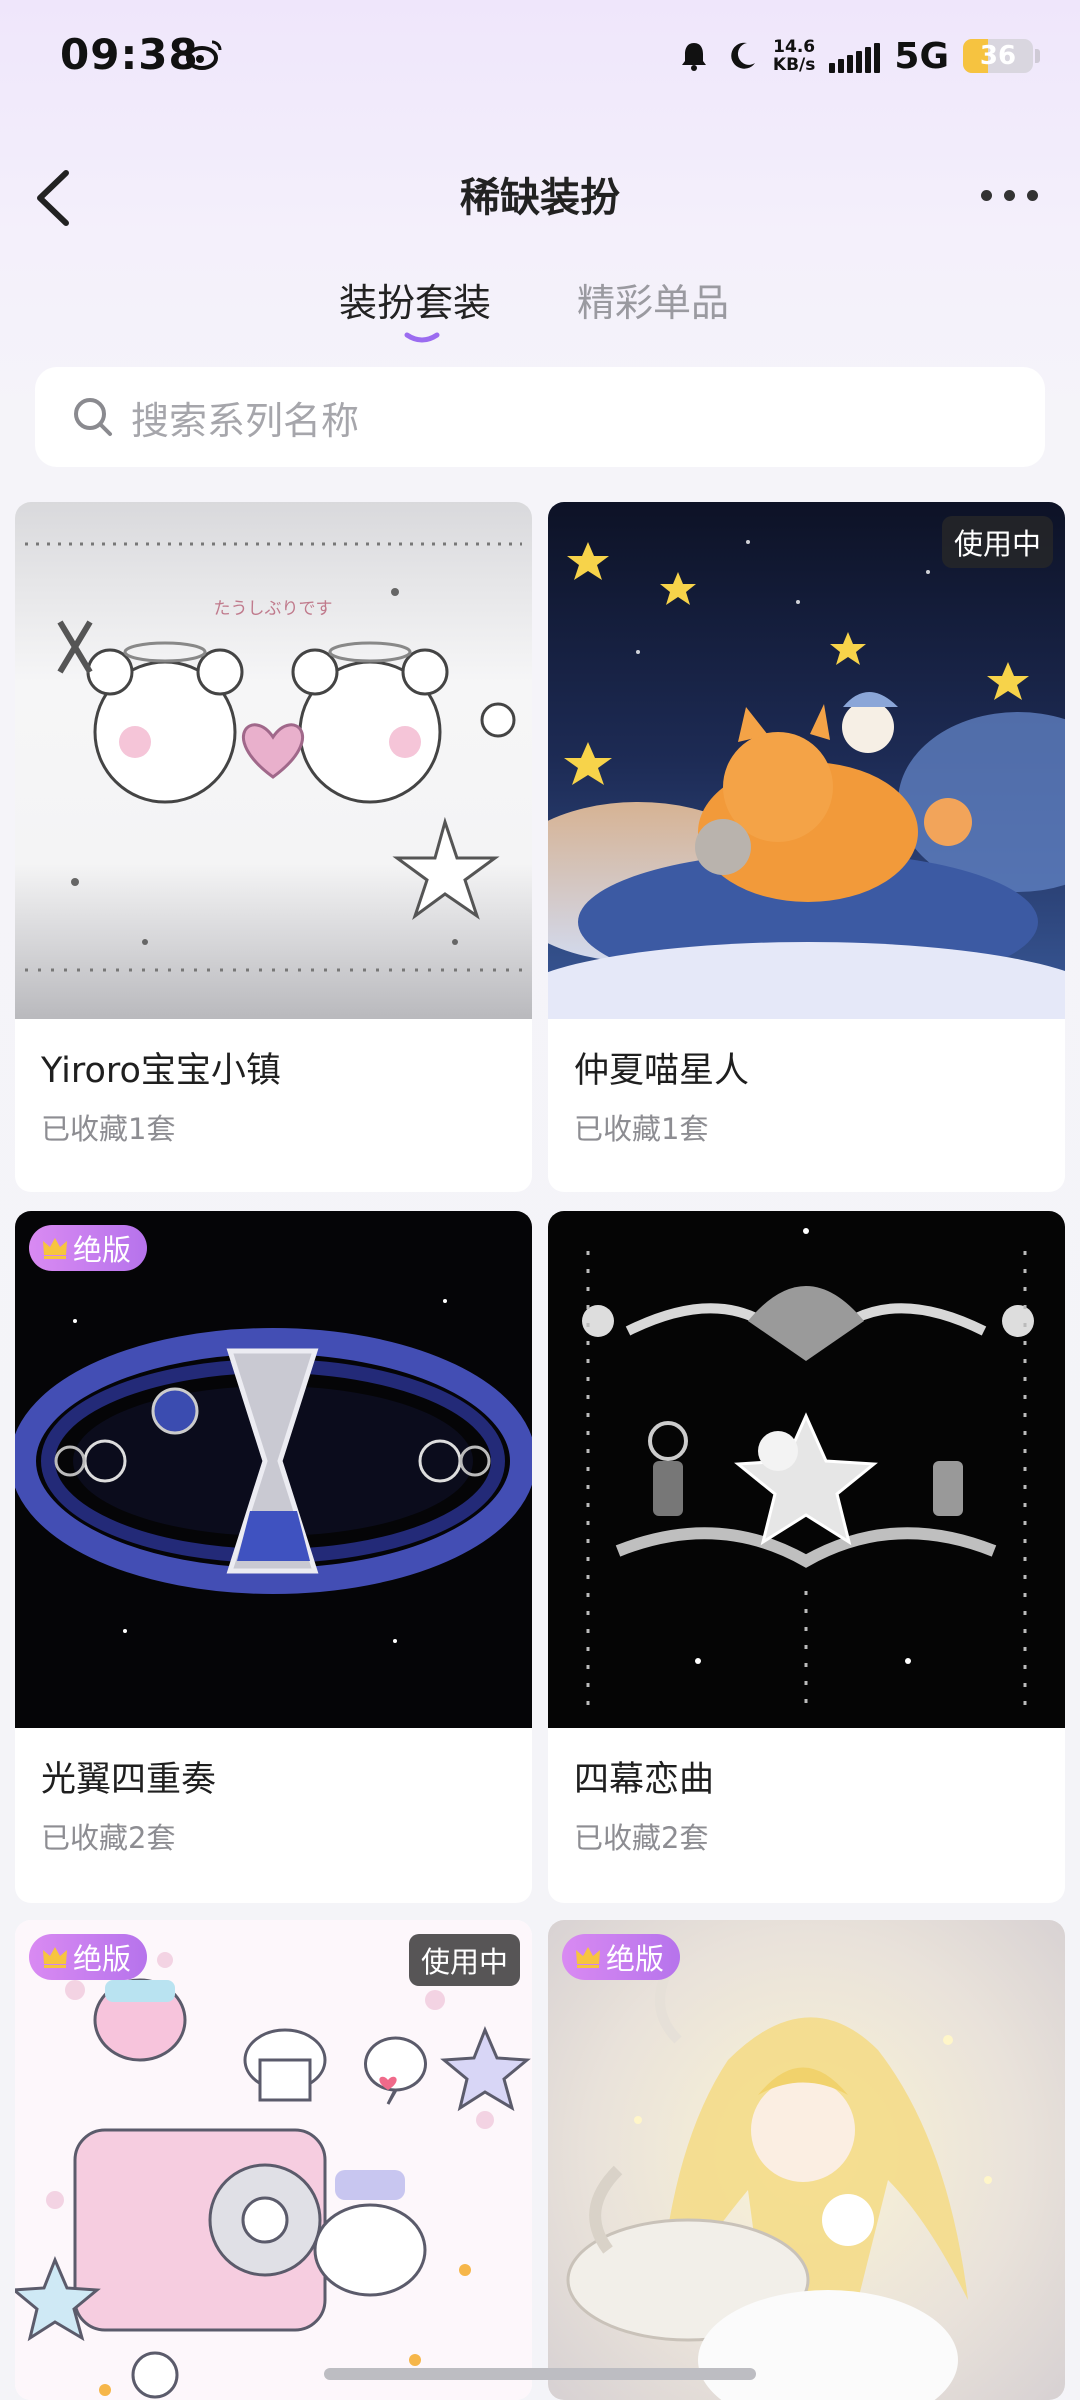 This screenshot has width=1080, height=2400. I want to click on item-artwork: たうしぶりです, so click(273, 760).